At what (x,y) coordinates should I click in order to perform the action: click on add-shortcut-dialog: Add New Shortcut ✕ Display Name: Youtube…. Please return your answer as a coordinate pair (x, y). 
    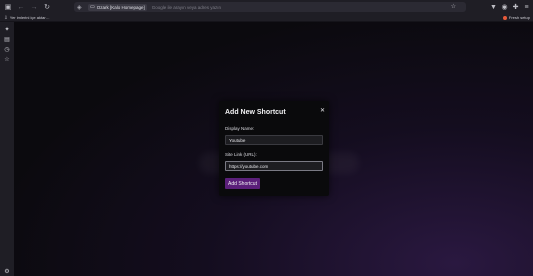
    Looking at the image, I should click on (274, 148).